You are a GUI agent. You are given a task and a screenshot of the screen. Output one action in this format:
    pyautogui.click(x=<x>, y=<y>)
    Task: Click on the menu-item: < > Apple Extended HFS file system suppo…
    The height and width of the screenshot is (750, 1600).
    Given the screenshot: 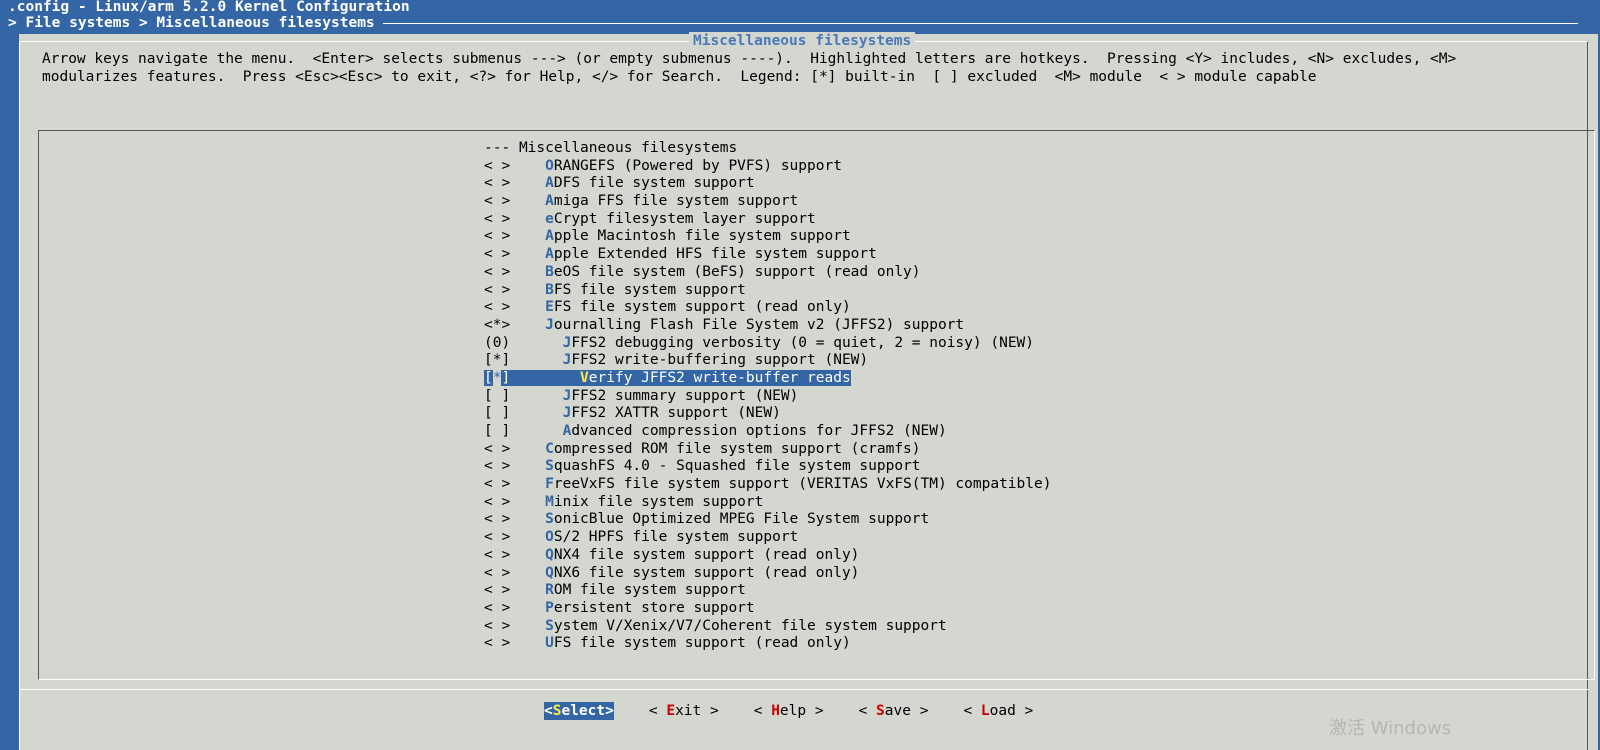 What is the action you would take?
    pyautogui.click(x=767, y=255)
    